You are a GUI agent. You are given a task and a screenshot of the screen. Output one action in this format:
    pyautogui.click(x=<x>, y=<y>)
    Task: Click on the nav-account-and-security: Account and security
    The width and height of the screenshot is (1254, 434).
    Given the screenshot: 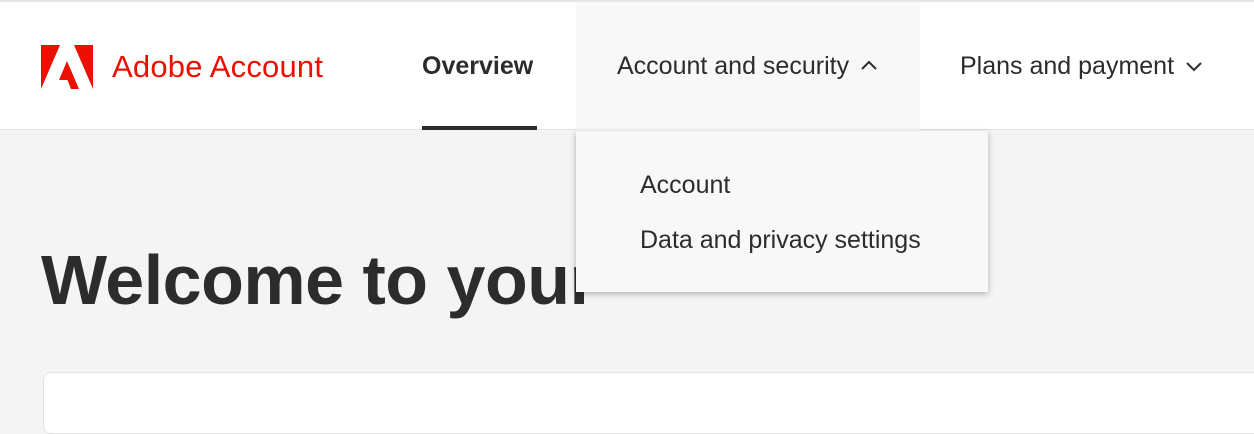 What is the action you would take?
    pyautogui.click(x=748, y=66)
    